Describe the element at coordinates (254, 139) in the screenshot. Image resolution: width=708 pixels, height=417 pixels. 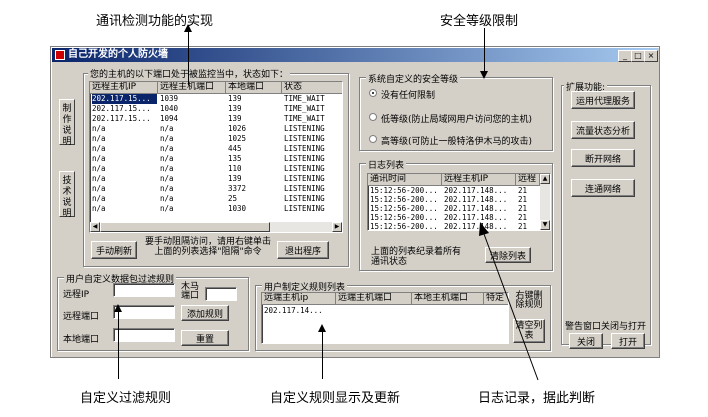
I see `ports-cell: 1025` at that location.